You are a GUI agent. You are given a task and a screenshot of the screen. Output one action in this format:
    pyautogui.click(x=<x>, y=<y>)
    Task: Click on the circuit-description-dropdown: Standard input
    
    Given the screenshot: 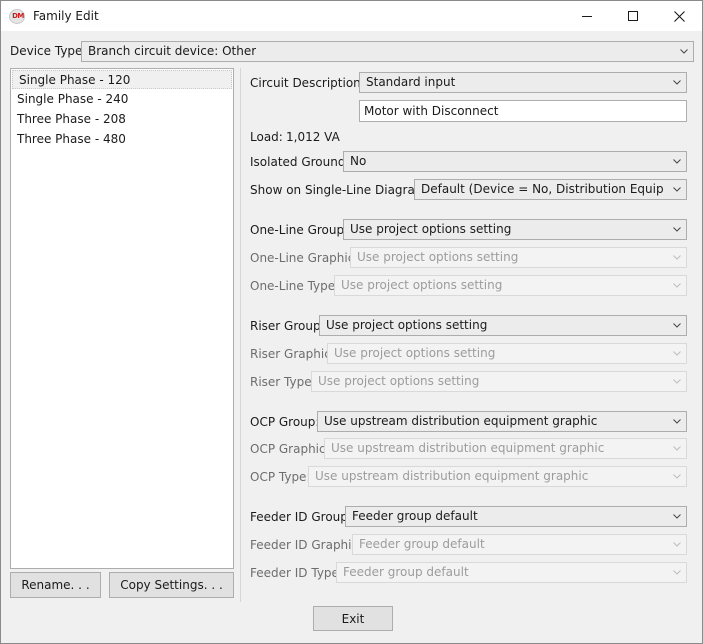 What is the action you would take?
    pyautogui.click(x=523, y=82)
    